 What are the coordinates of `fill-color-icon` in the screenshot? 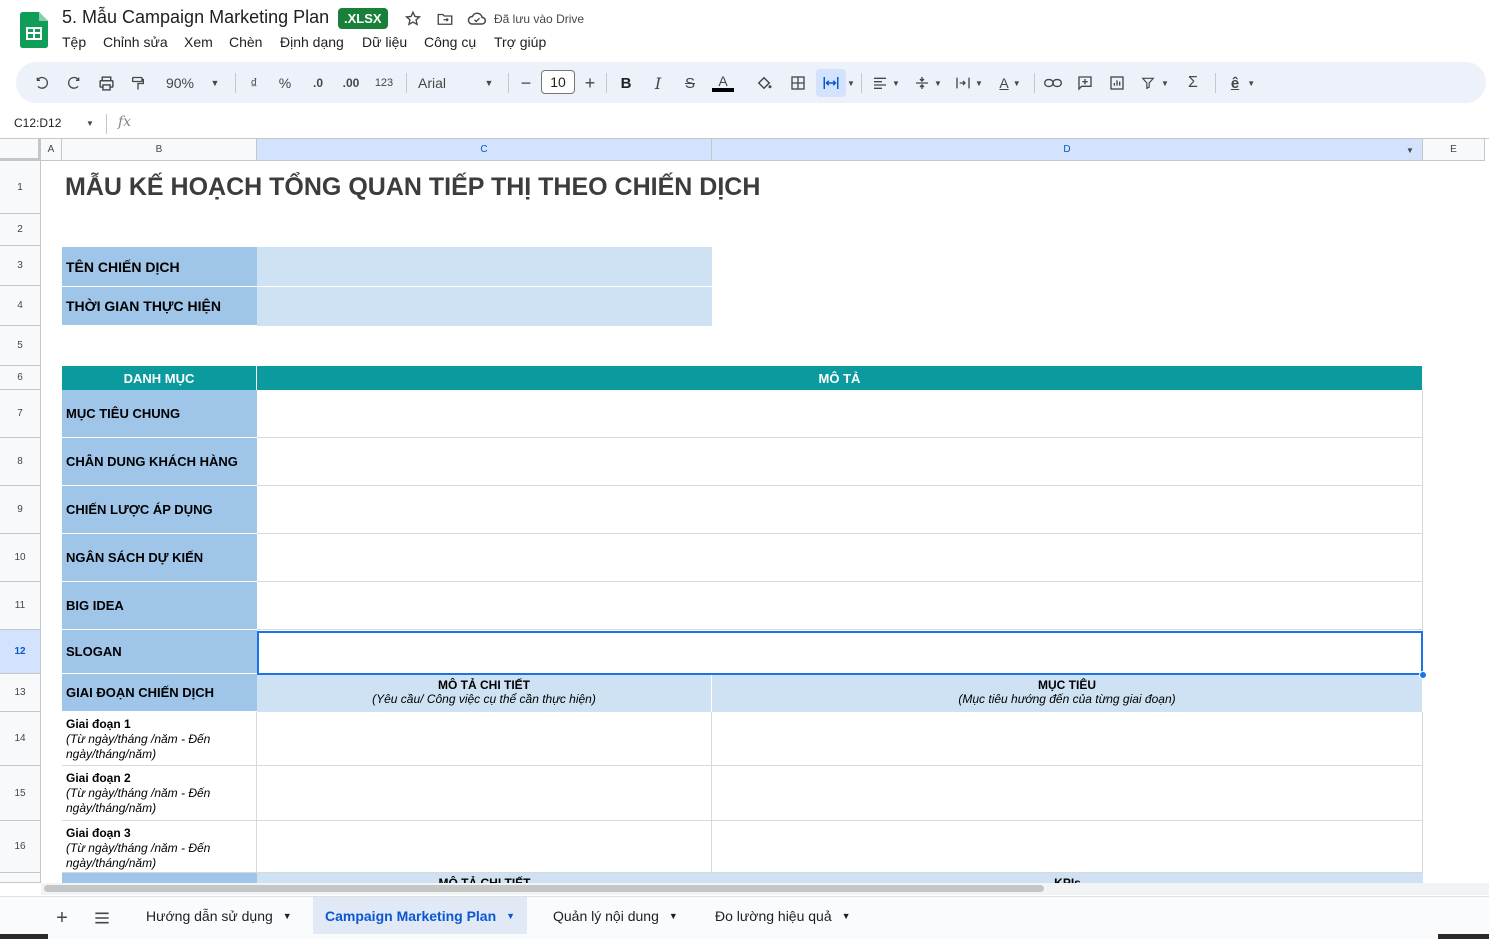 It's located at (764, 83).